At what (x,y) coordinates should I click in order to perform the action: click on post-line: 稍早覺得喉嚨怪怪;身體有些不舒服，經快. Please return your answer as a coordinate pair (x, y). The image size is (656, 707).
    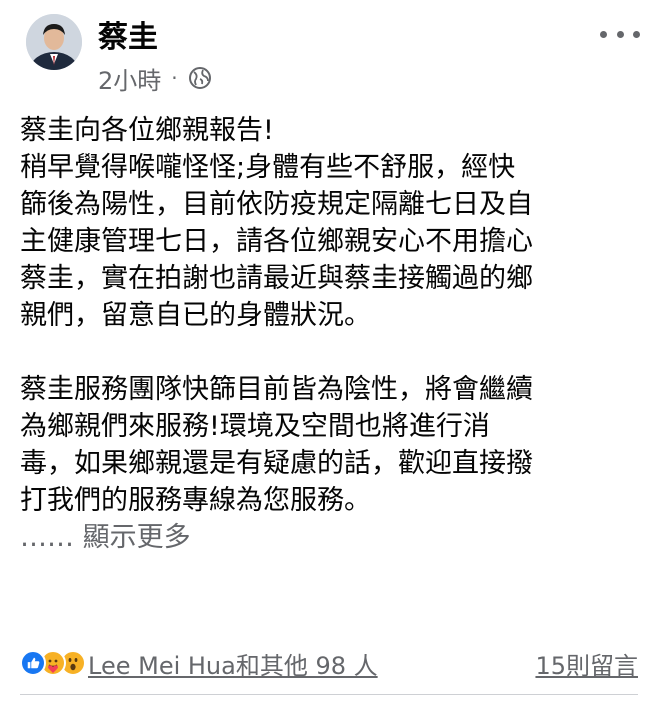
    Looking at the image, I should click on (268, 167).